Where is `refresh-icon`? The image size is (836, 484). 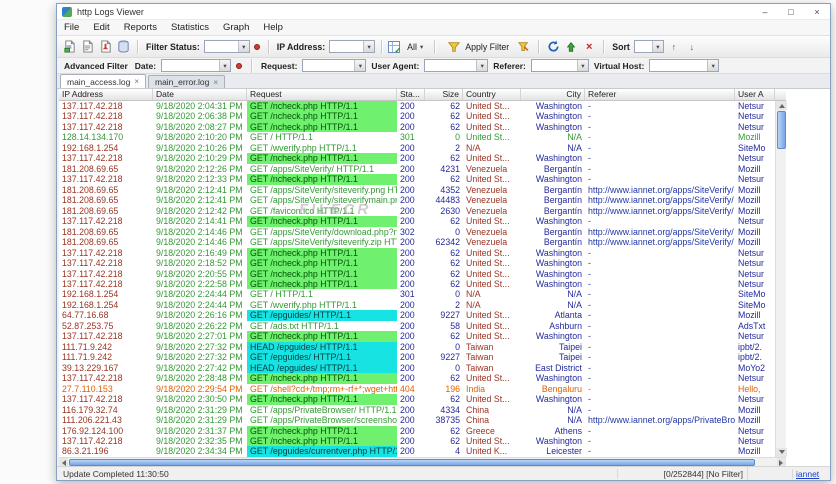 refresh-icon is located at coordinates (553, 46).